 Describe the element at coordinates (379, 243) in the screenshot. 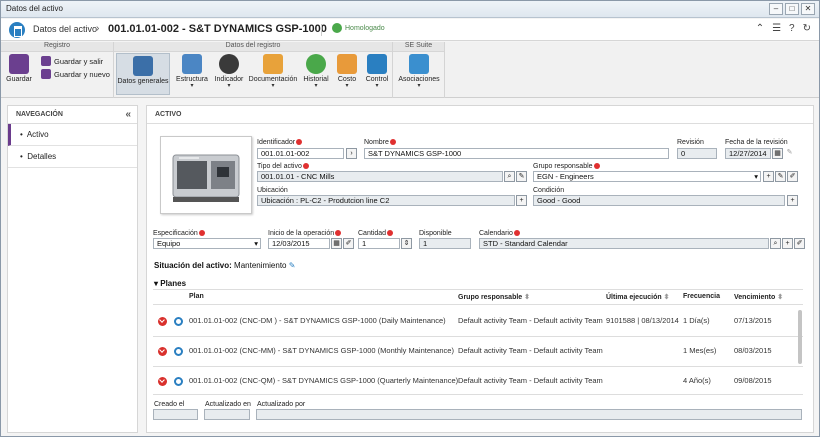

I see `cantidad-field: 1` at that location.